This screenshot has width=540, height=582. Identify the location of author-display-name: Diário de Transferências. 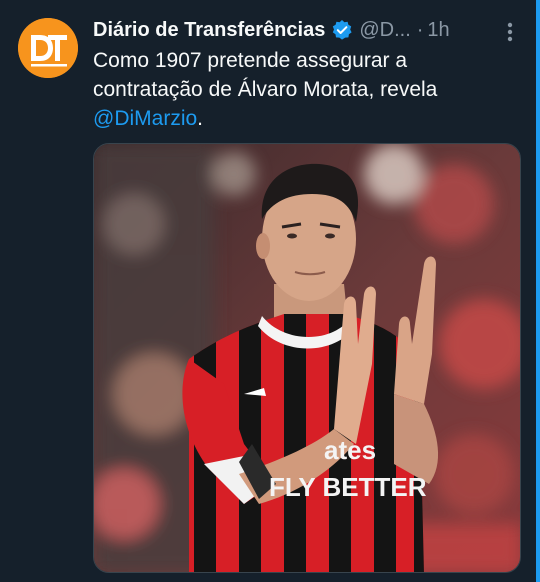
(209, 30).